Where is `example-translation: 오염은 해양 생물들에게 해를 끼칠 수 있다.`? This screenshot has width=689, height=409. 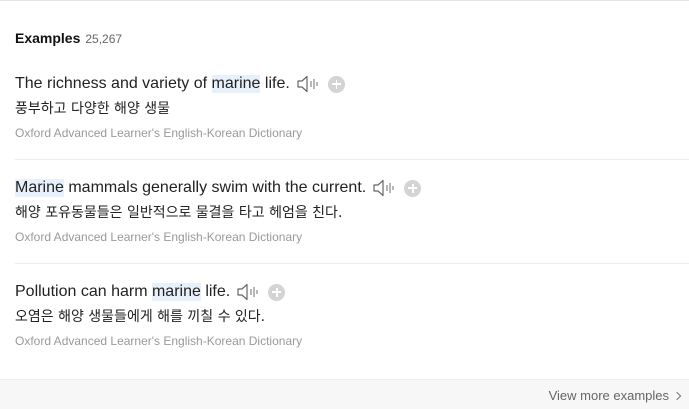
example-translation: 오염은 해양 생물들에게 해를 끼칠 수 있다. is located at coordinates (140, 317).